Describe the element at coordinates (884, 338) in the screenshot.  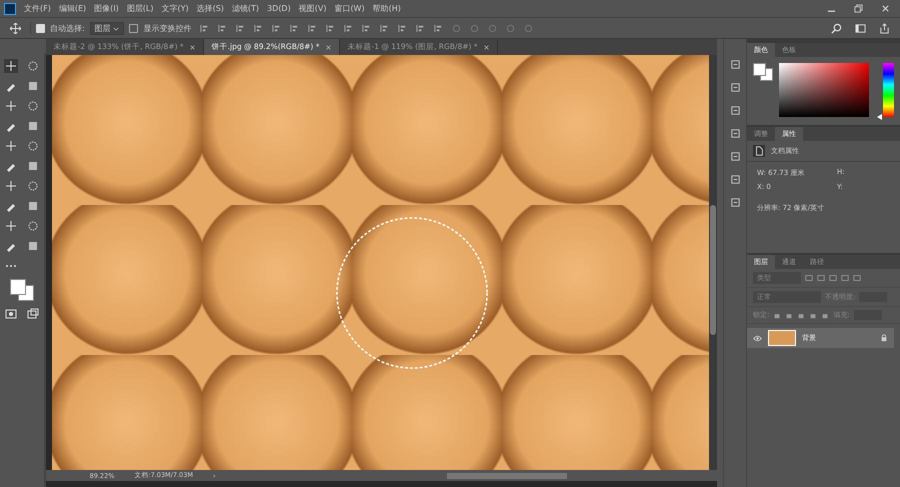
I see `lock-icon` at that location.